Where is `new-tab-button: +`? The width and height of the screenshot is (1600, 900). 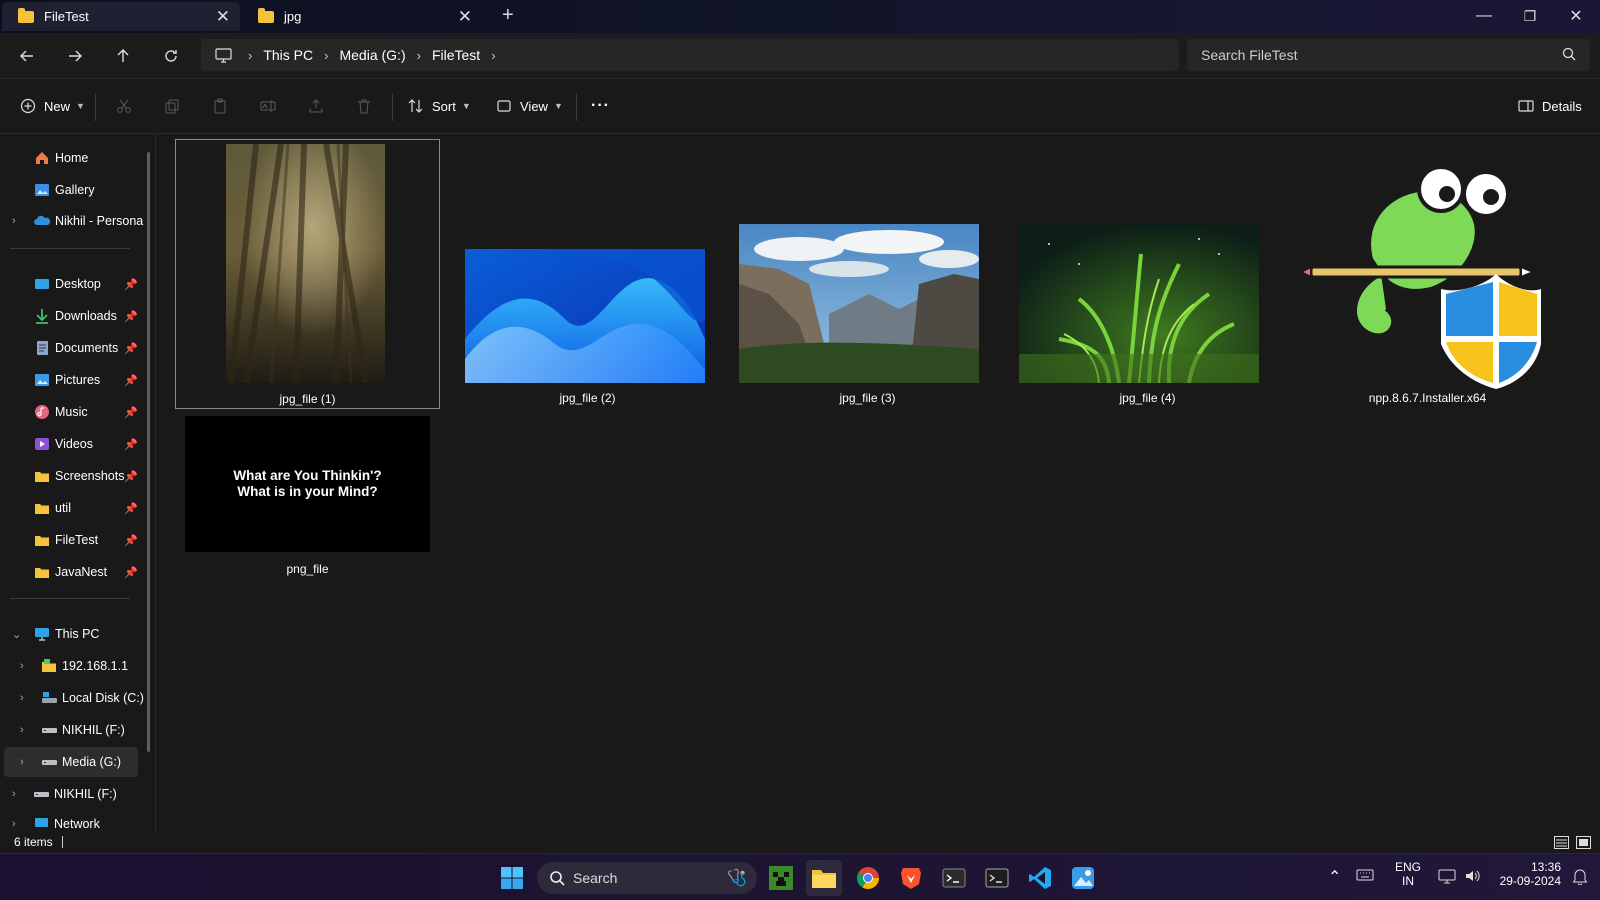 new-tab-button: + is located at coordinates (508, 15).